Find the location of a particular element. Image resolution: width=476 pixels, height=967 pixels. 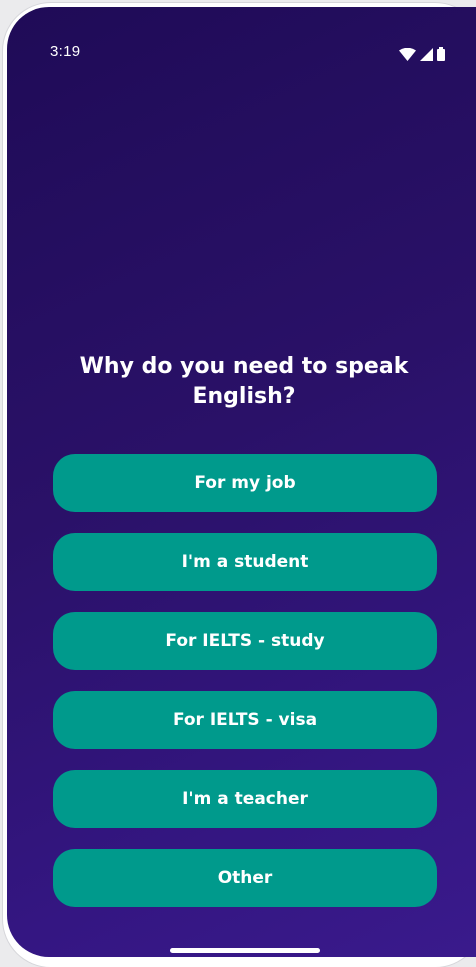

option-teacher-button: I'm a teacher is located at coordinates (245, 799).